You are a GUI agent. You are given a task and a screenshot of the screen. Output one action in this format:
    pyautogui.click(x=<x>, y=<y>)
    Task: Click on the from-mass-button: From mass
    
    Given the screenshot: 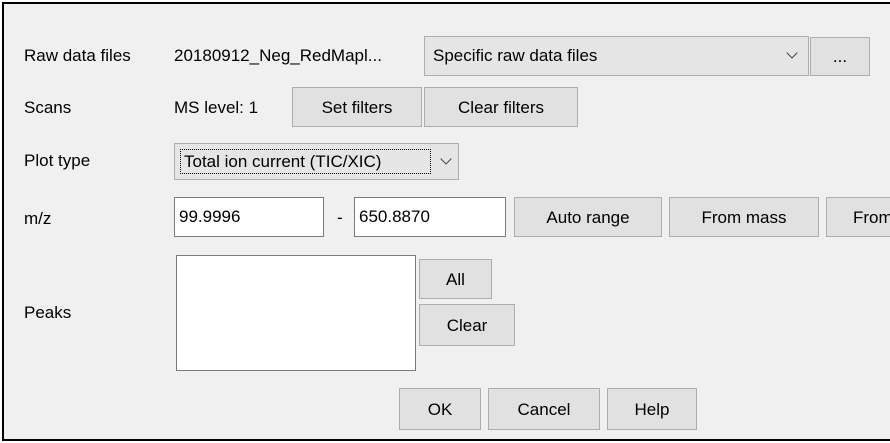 What is the action you would take?
    pyautogui.click(x=744, y=217)
    